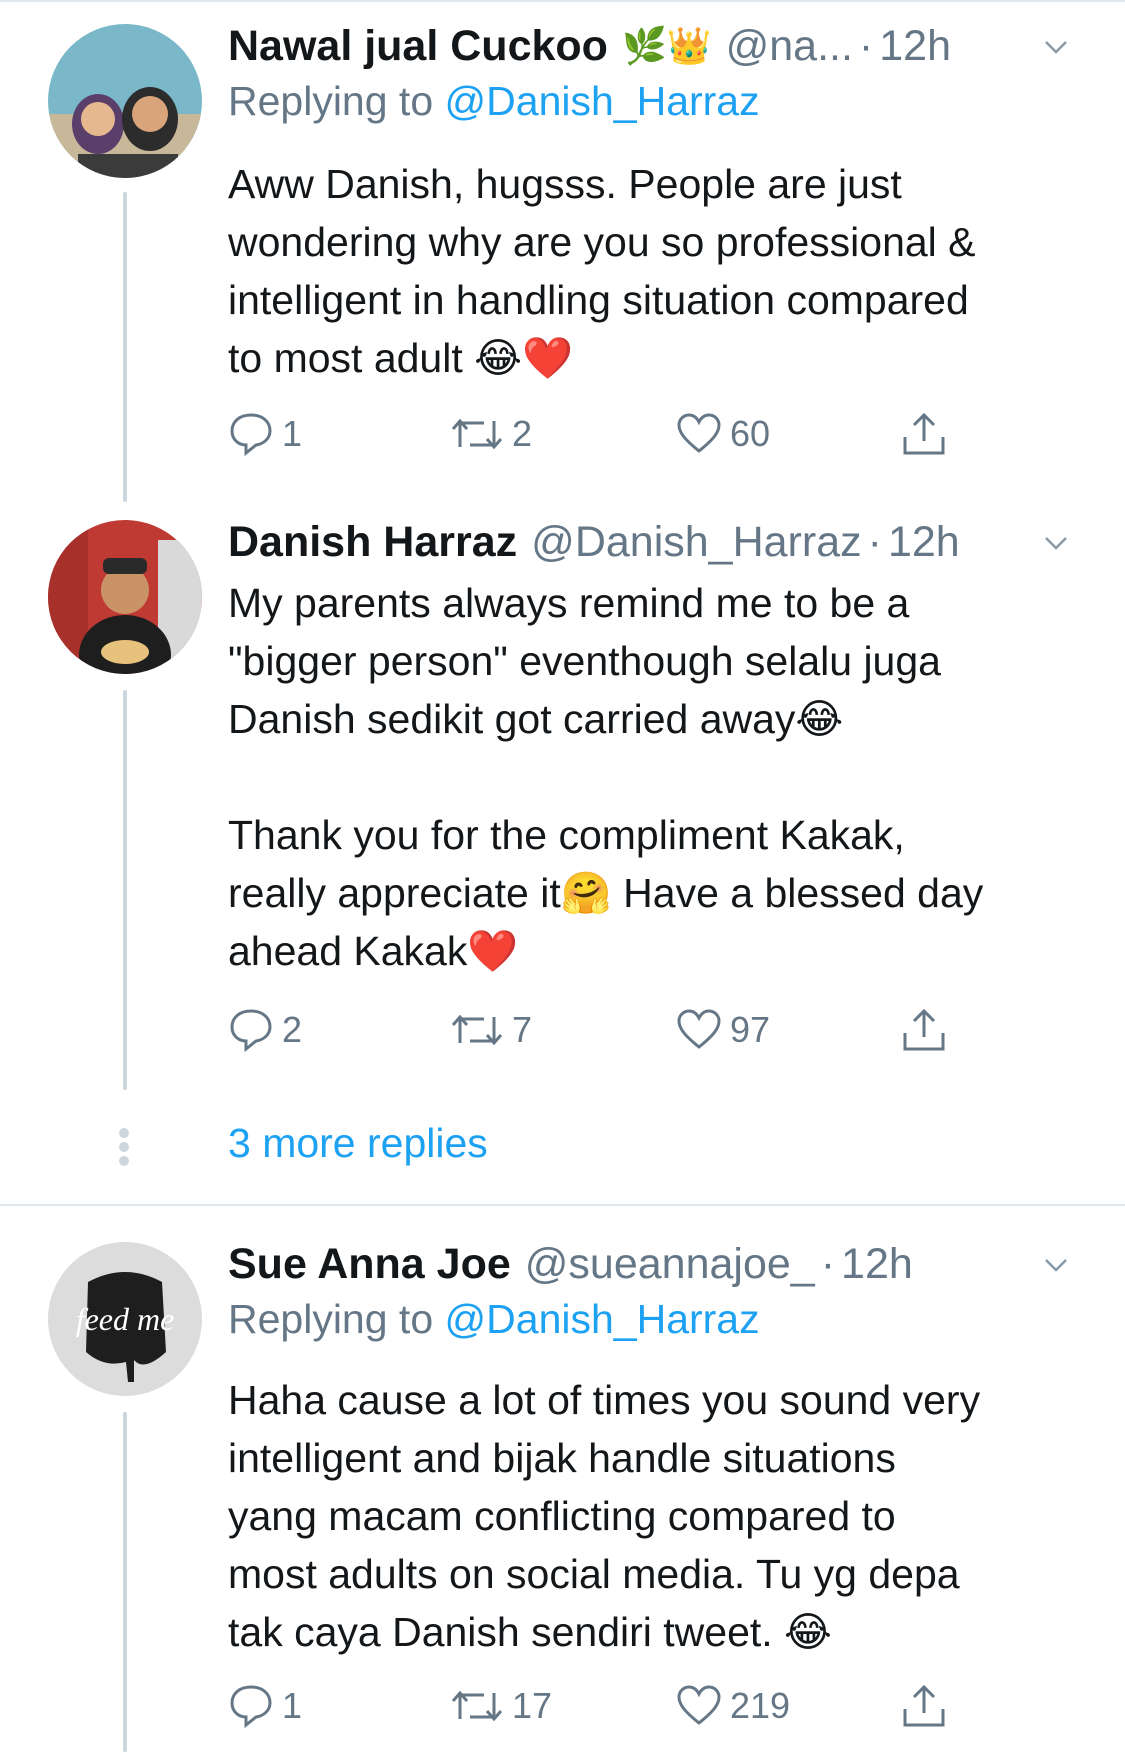 The width and height of the screenshot is (1125, 1752). I want to click on display-name: Nawal jual Cuckoo, so click(418, 46).